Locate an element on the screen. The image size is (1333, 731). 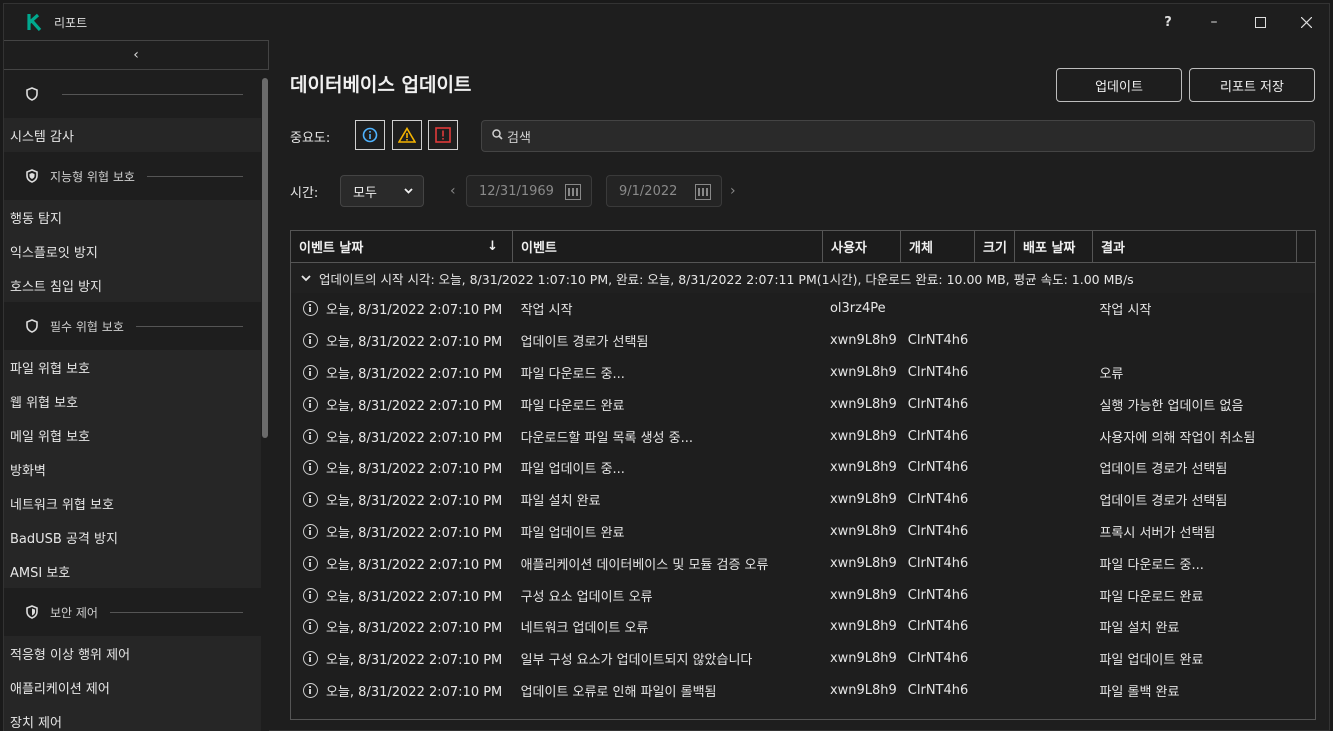
event-cell: 업데이트 오류로 인해 파일이 롤백됨 is located at coordinates (618, 692).